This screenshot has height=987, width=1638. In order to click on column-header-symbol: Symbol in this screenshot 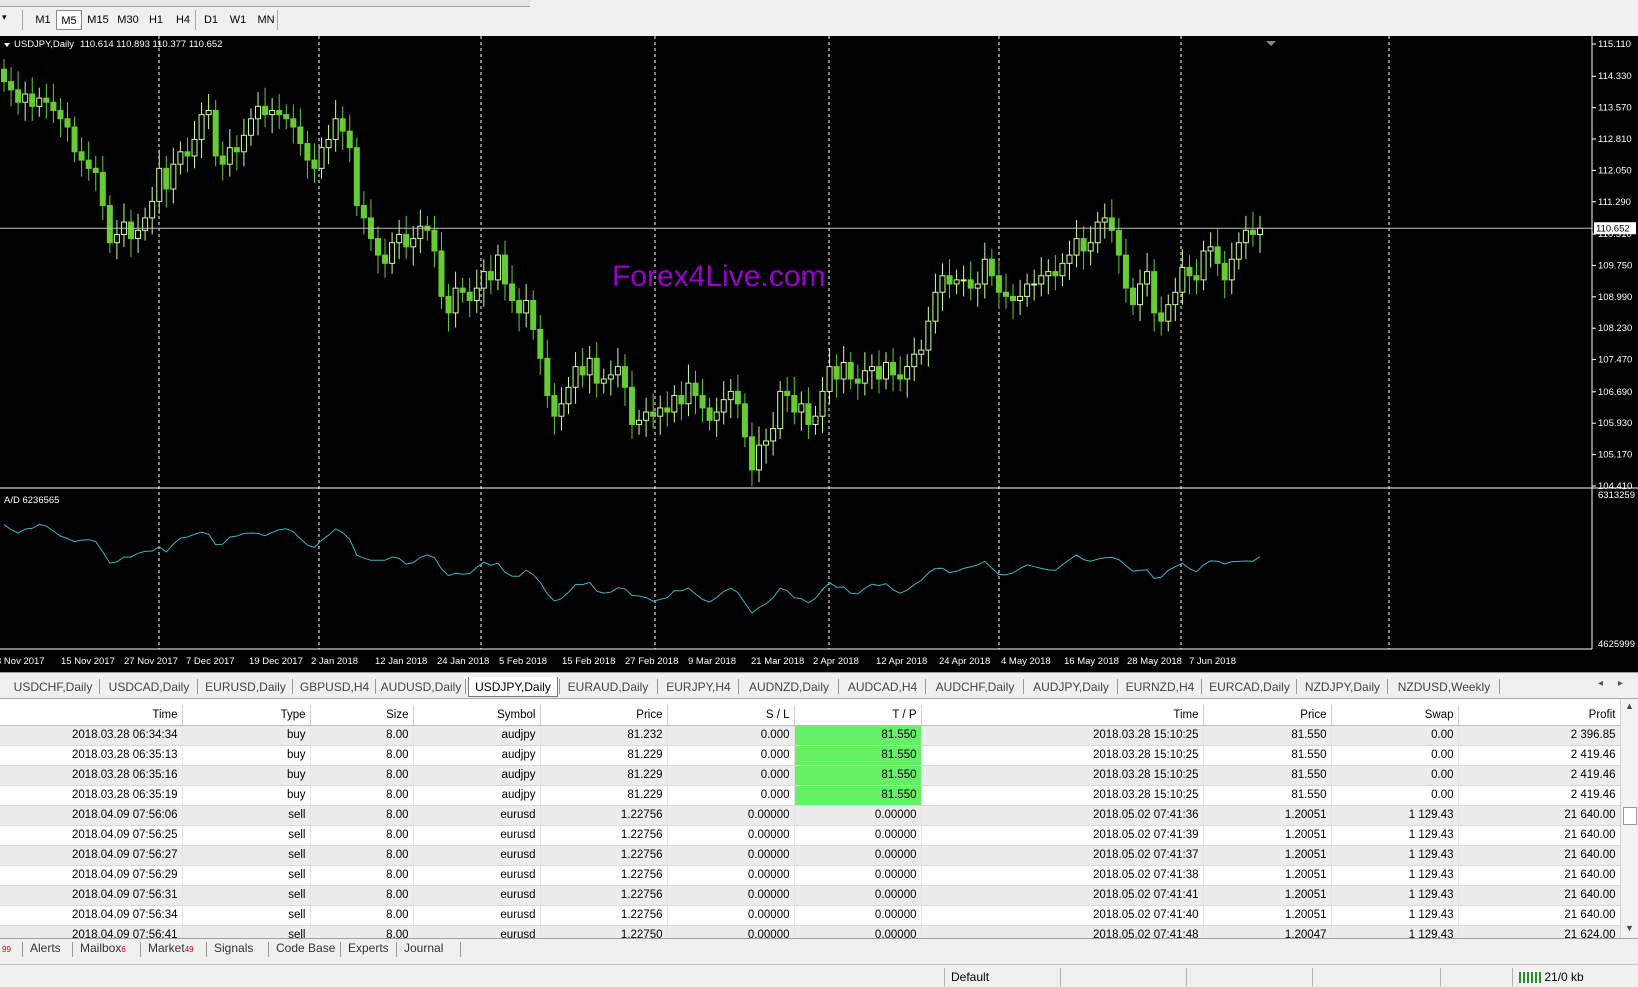, I will do `click(477, 715)`.